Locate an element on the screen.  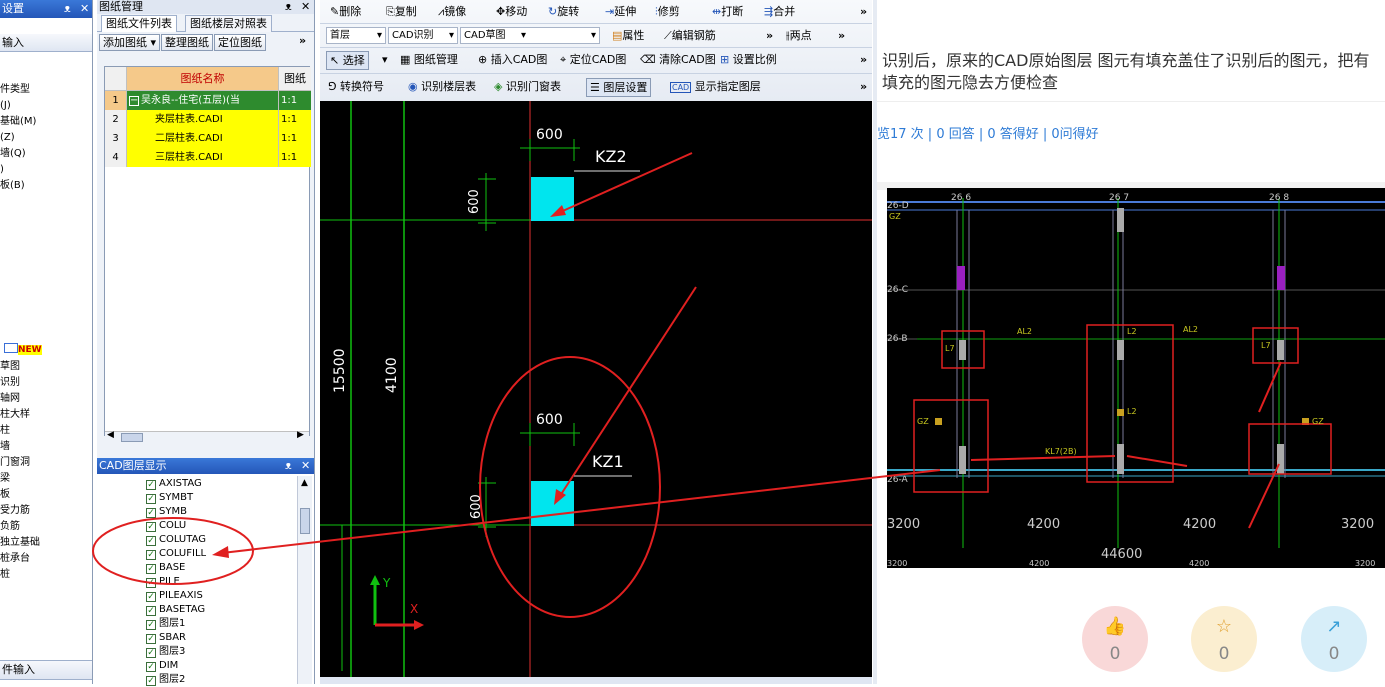
tree-item: 桩 is located at coordinates (46, 575).